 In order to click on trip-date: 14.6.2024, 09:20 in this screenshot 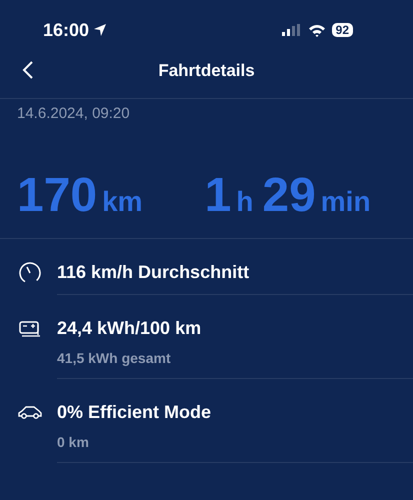, I will do `click(74, 114)`.